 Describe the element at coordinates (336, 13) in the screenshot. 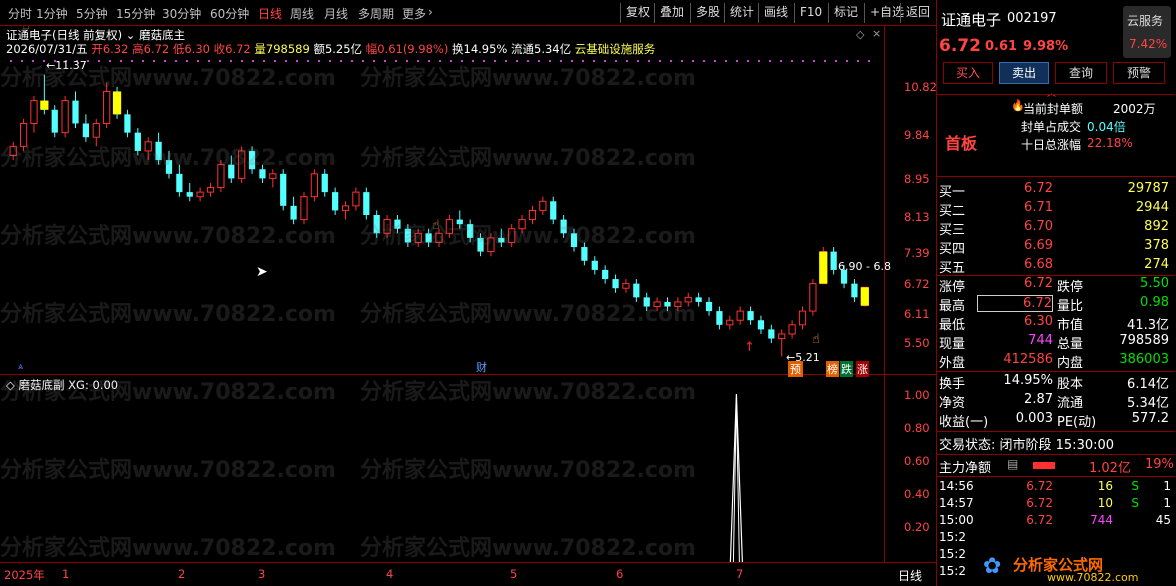

I see `period-monthly: 月线` at that location.